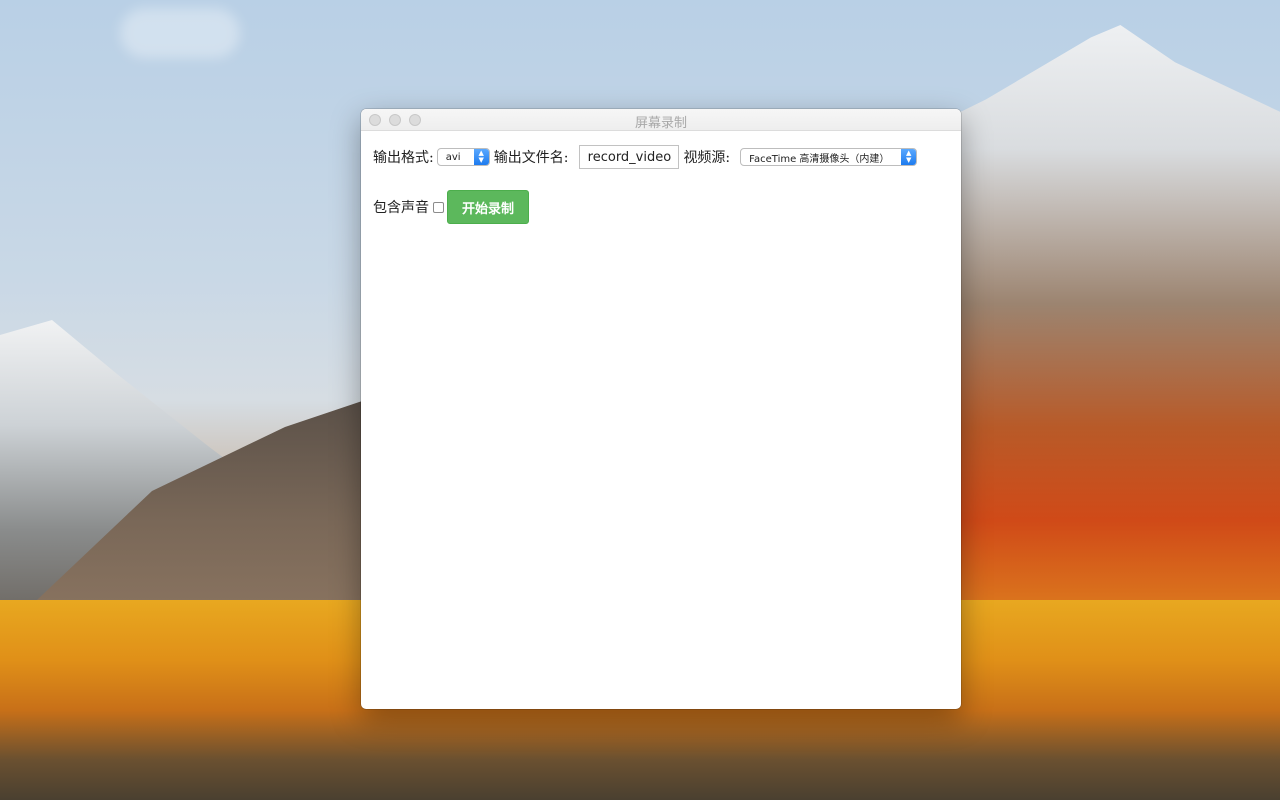 The width and height of the screenshot is (1280, 800). What do you see at coordinates (453, 157) in the screenshot?
I see `format-select-value: avi` at bounding box center [453, 157].